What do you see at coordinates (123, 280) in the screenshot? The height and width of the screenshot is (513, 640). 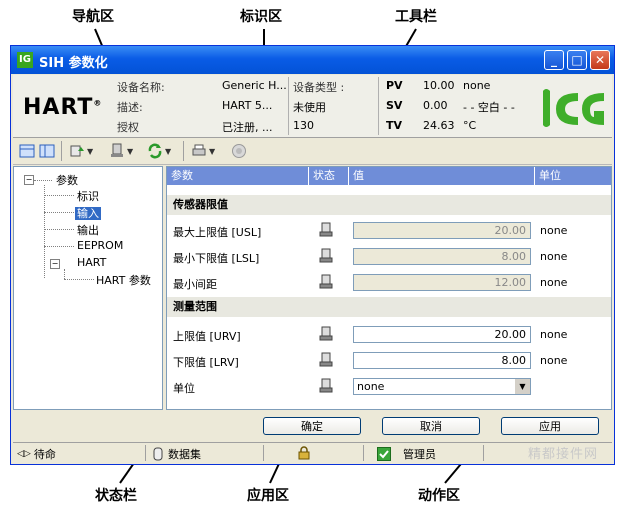 I see `tree-item-hart-params: HART 参数` at bounding box center [123, 280].